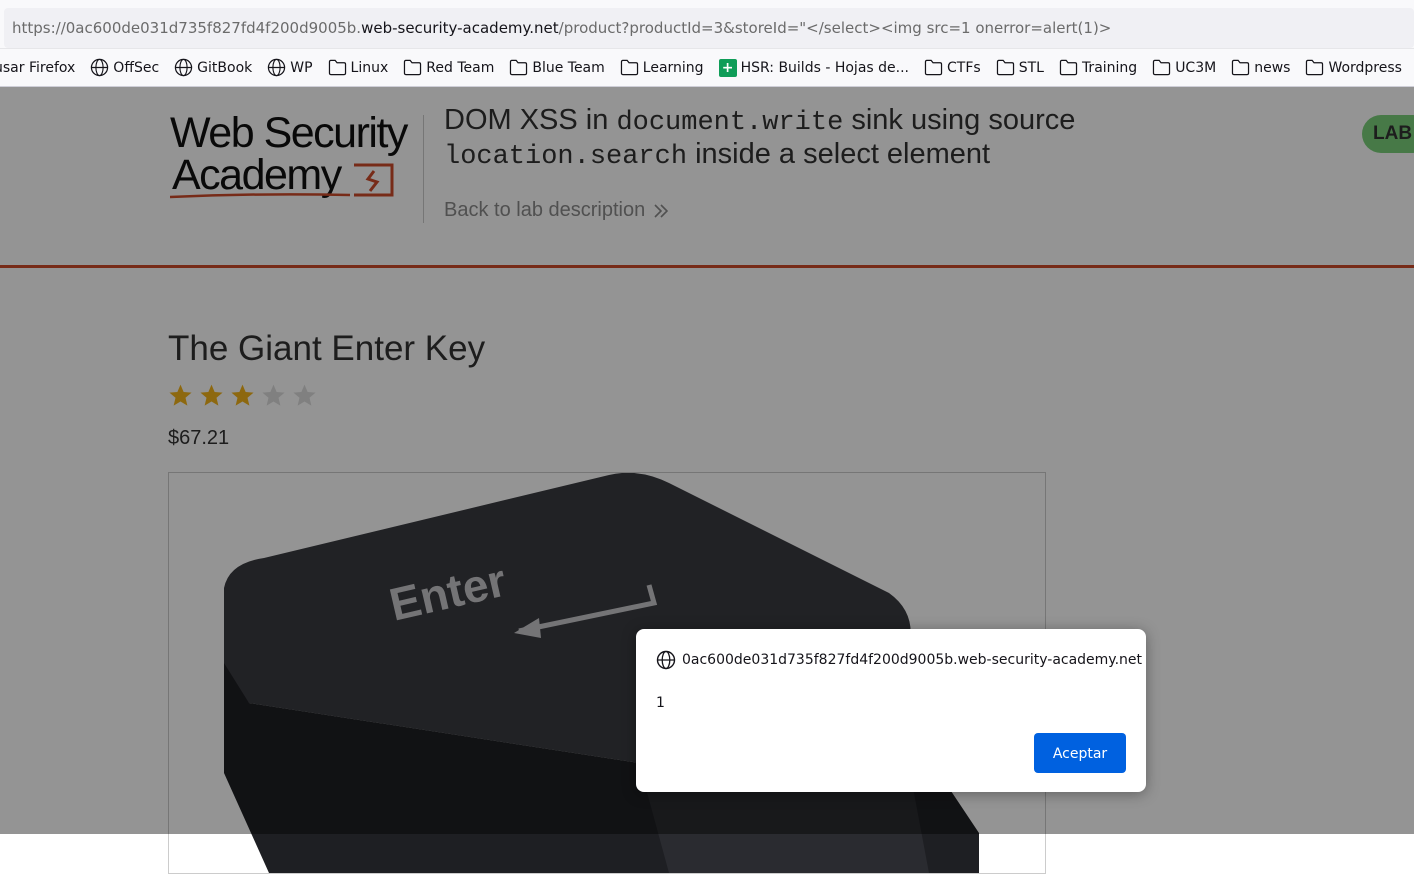 This screenshot has height=874, width=1414. I want to click on bookmark-item: UC3M, so click(1184, 67).